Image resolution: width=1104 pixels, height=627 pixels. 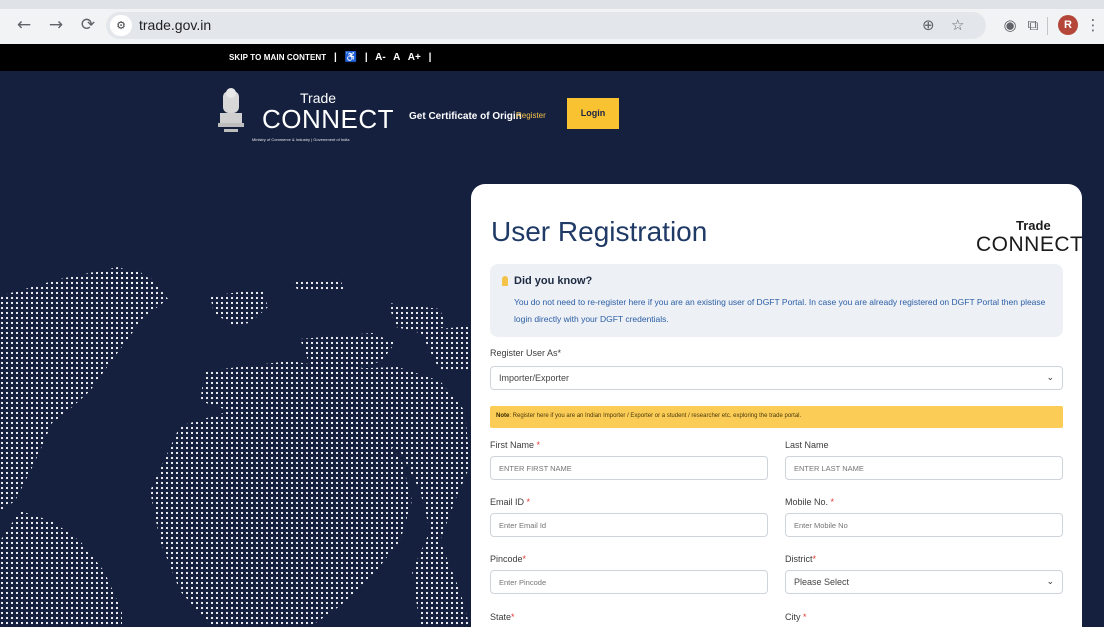 What do you see at coordinates (546, 25) in the screenshot?
I see `address-bar: ⚙ trade.gov.in ⊕ ☆` at bounding box center [546, 25].